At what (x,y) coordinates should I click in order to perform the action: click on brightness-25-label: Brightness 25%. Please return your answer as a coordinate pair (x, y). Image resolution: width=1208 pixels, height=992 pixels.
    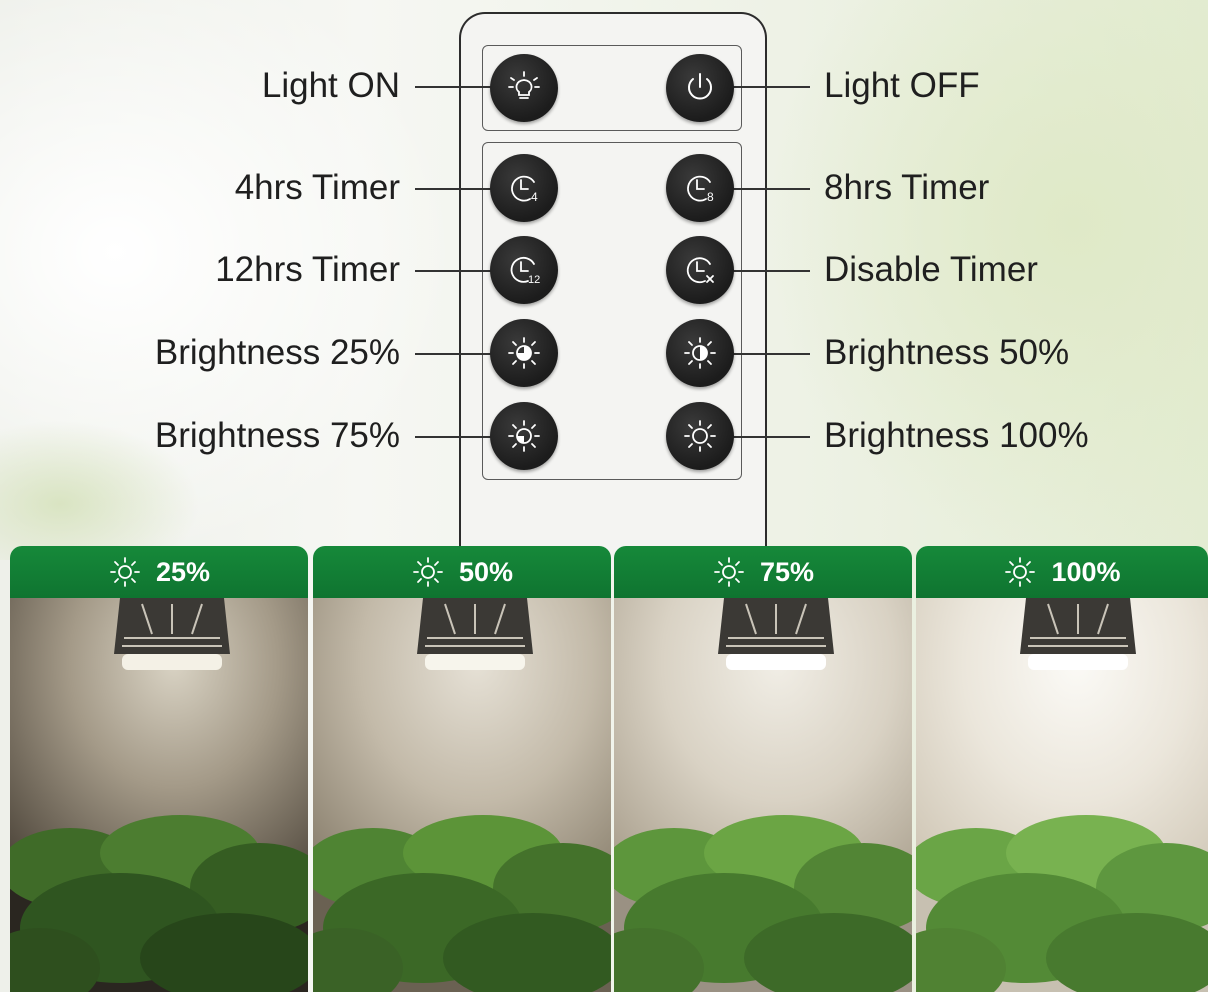
    Looking at the image, I should click on (277, 352).